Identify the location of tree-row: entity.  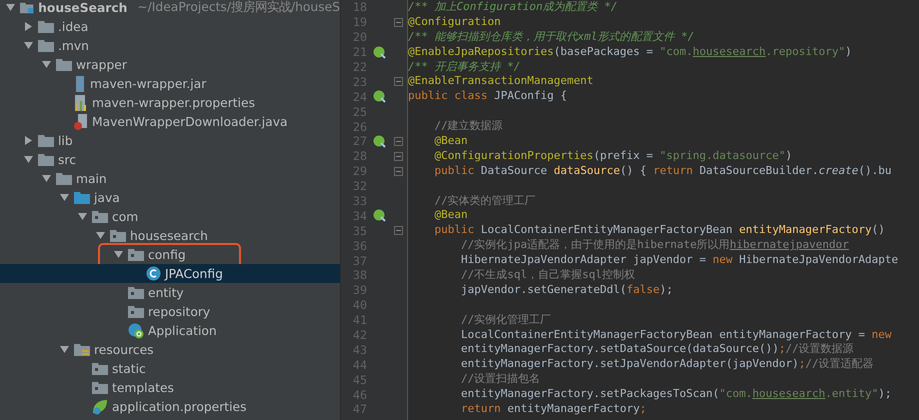
(170, 292).